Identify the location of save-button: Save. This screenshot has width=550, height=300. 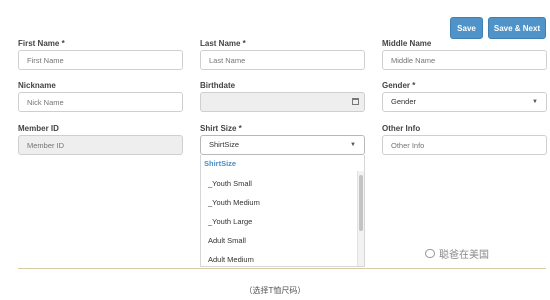
(466, 28).